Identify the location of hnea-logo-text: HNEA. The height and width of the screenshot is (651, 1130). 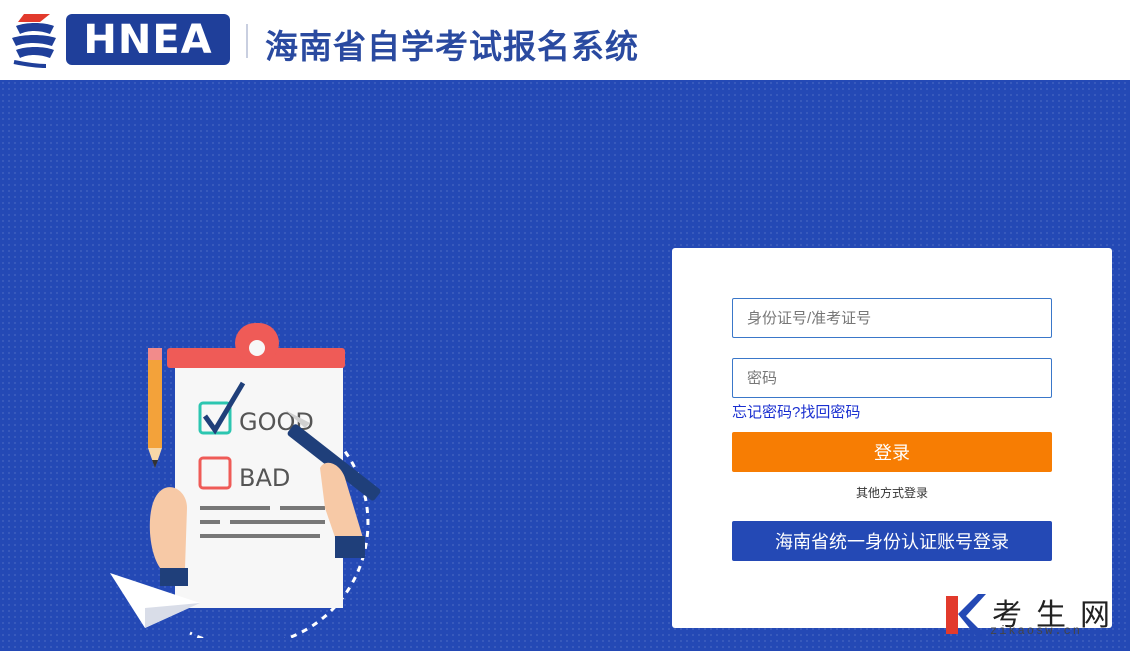
(148, 39).